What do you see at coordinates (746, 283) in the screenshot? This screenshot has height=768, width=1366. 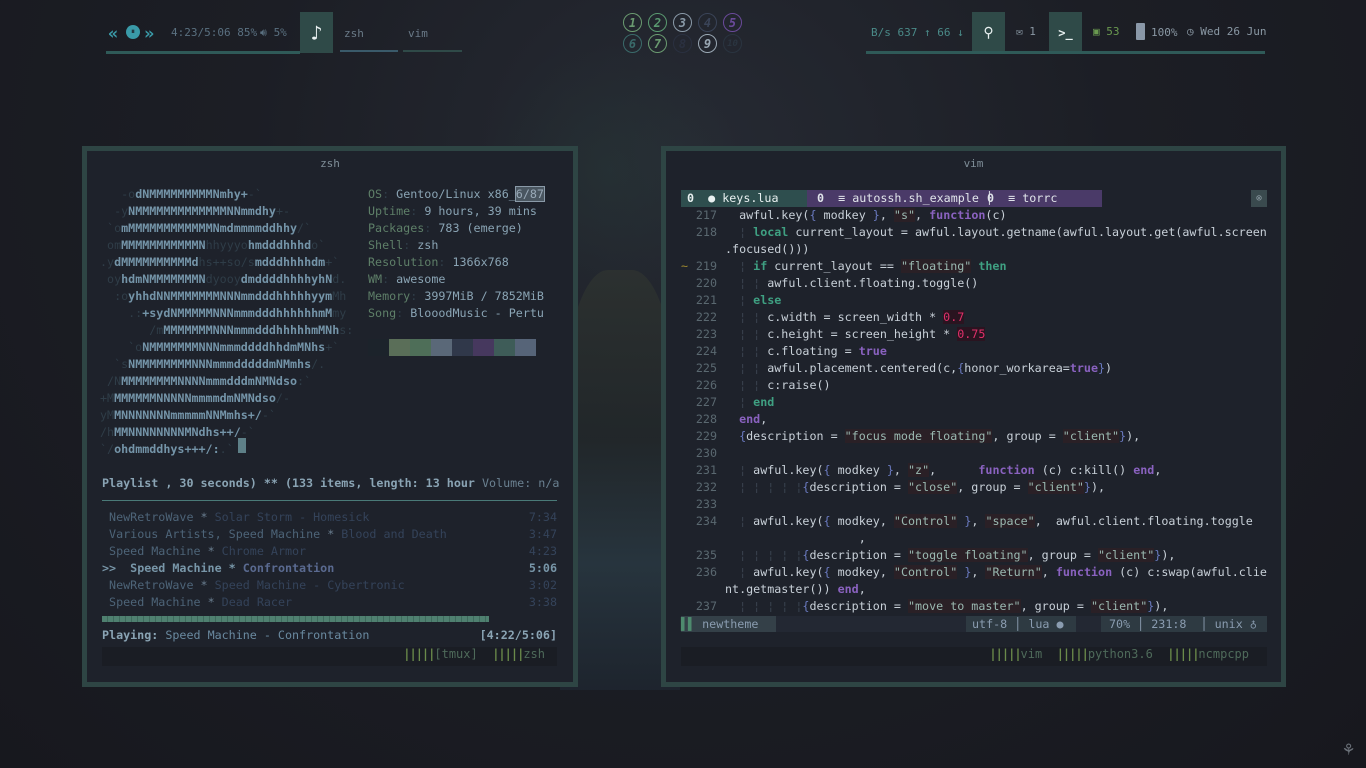 I see `code-token: ¦ ¦` at bounding box center [746, 283].